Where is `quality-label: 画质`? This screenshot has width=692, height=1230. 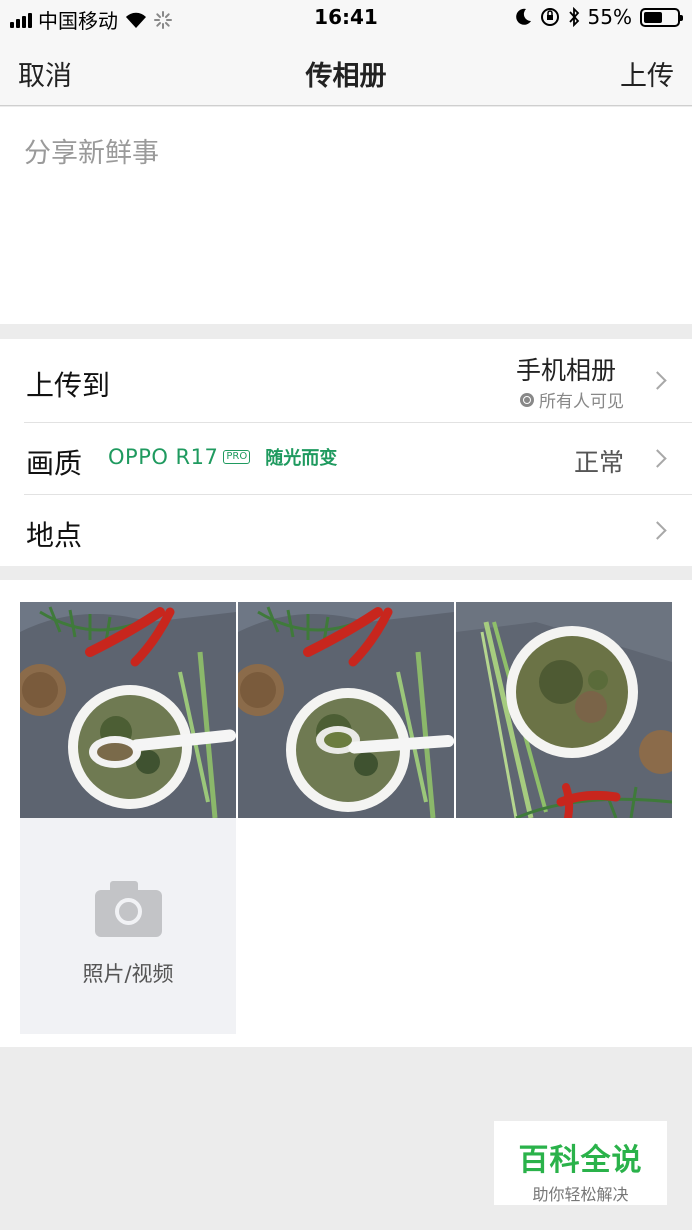
quality-label: 画质 is located at coordinates (54, 463).